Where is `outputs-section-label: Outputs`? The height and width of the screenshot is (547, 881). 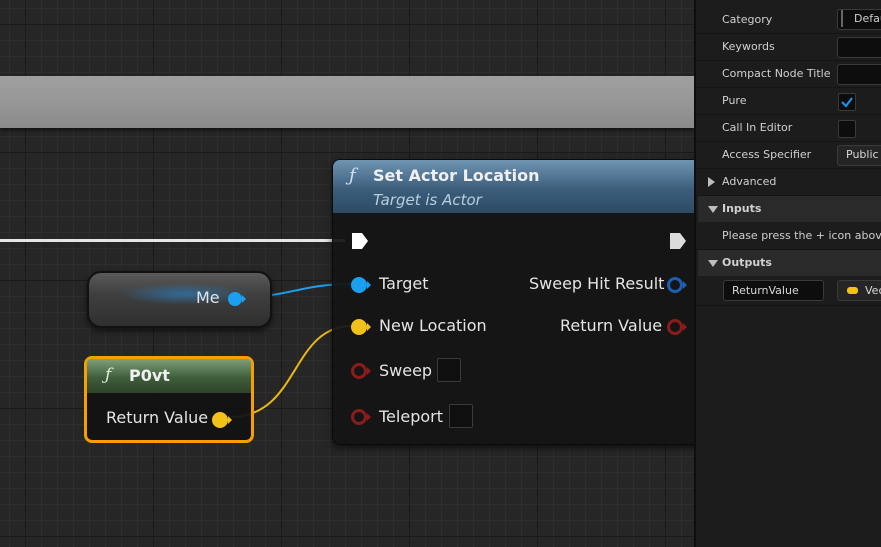 outputs-section-label: Outputs is located at coordinates (747, 262).